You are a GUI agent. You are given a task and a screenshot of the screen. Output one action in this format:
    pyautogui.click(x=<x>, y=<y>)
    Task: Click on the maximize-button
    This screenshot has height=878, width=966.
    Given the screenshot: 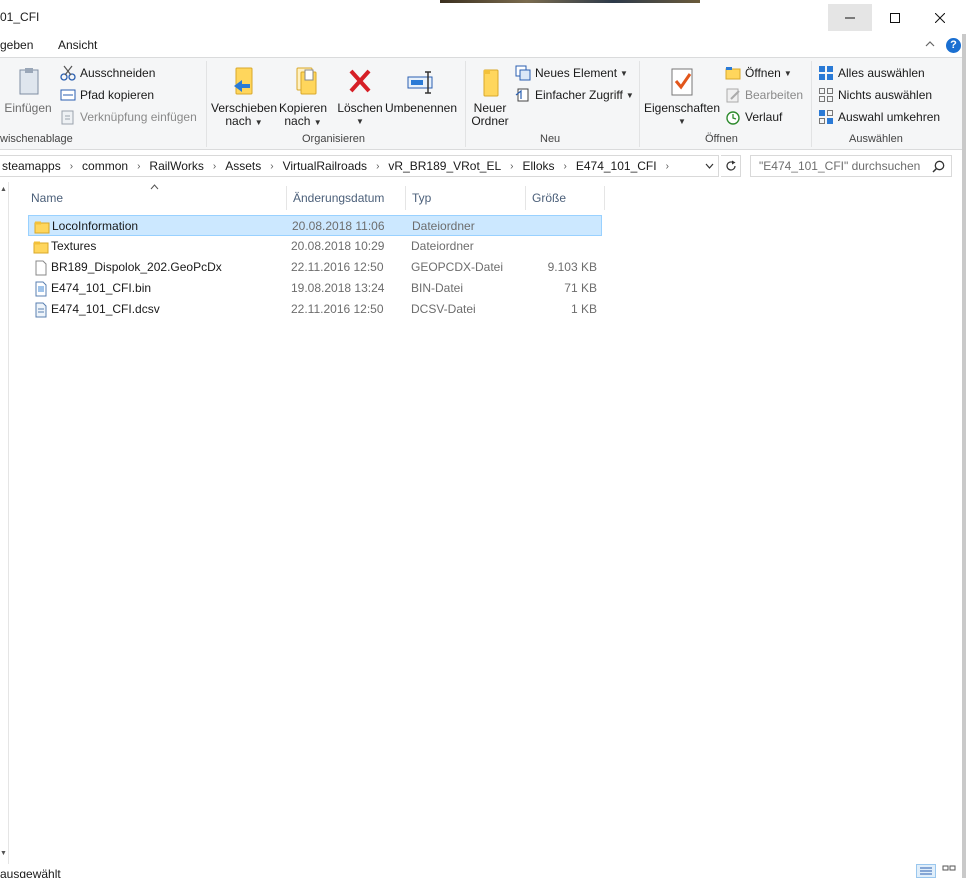 What is the action you would take?
    pyautogui.click(x=895, y=17)
    